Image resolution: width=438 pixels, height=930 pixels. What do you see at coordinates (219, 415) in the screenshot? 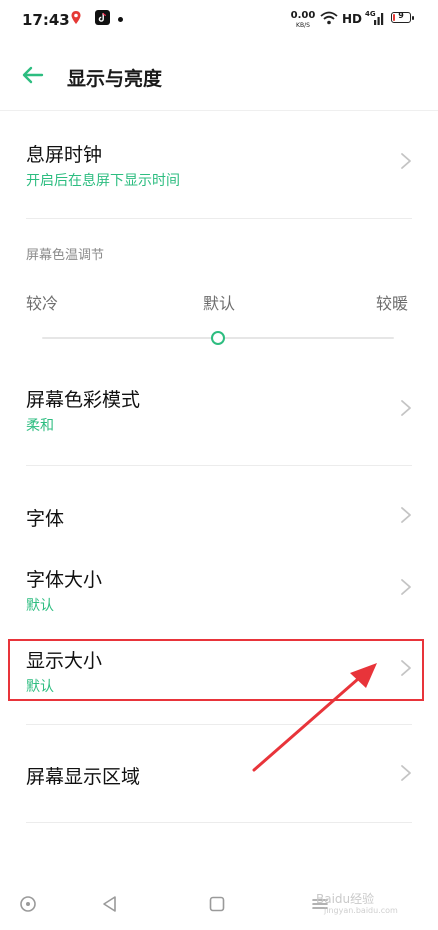
I see `setting-row-color-mode: 屏幕色彩模式 柔和` at bounding box center [219, 415].